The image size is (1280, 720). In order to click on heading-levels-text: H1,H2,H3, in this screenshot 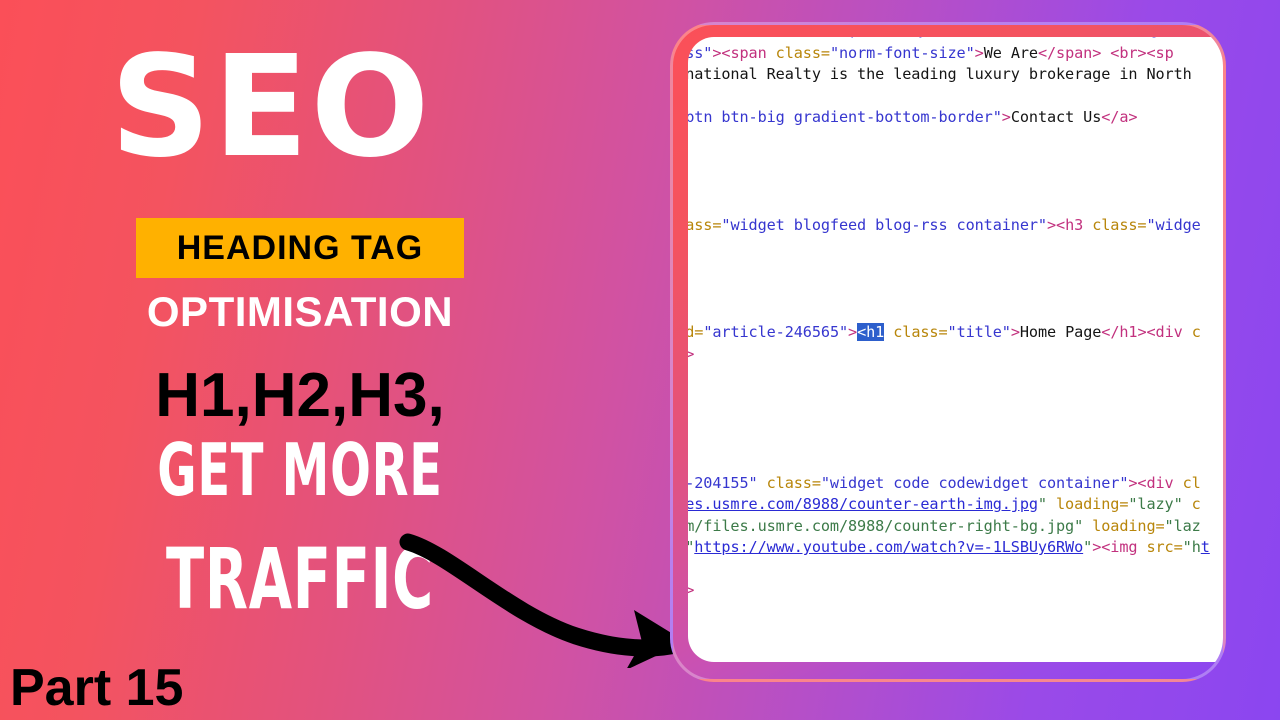, I will do `click(300, 395)`.